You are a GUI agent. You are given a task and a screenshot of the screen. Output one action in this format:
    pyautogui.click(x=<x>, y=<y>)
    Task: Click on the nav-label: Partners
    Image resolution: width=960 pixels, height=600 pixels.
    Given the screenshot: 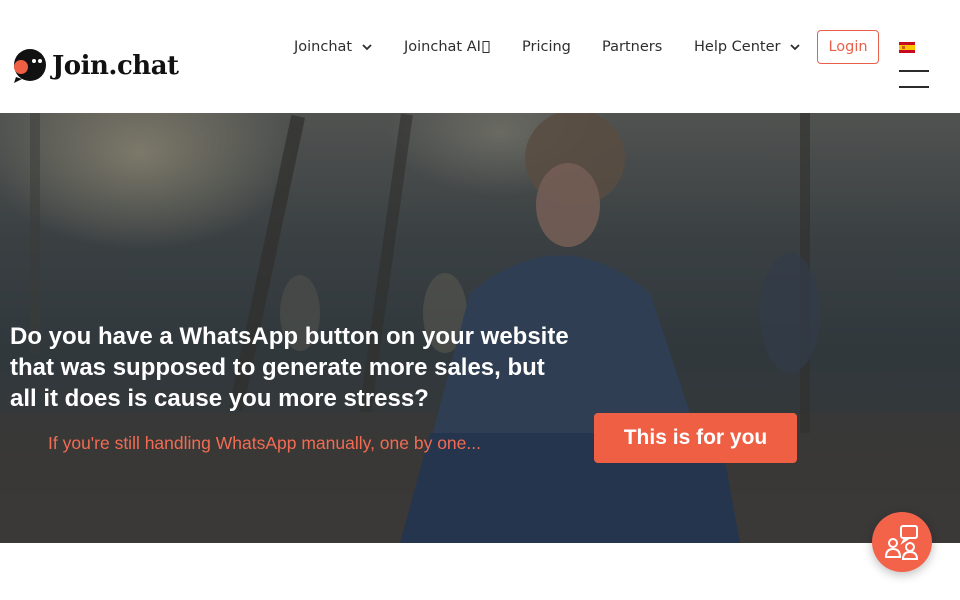 What is the action you would take?
    pyautogui.click(x=632, y=47)
    